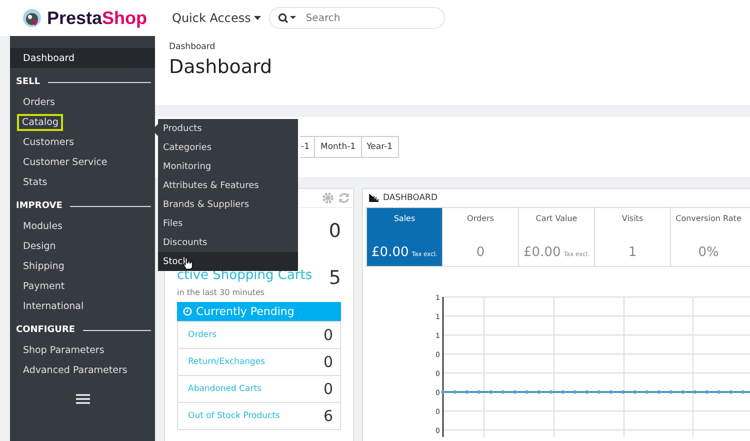 The image size is (750, 441). Describe the element at coordinates (46, 330) in the screenshot. I see `section-heading: CONFIGURE` at that location.